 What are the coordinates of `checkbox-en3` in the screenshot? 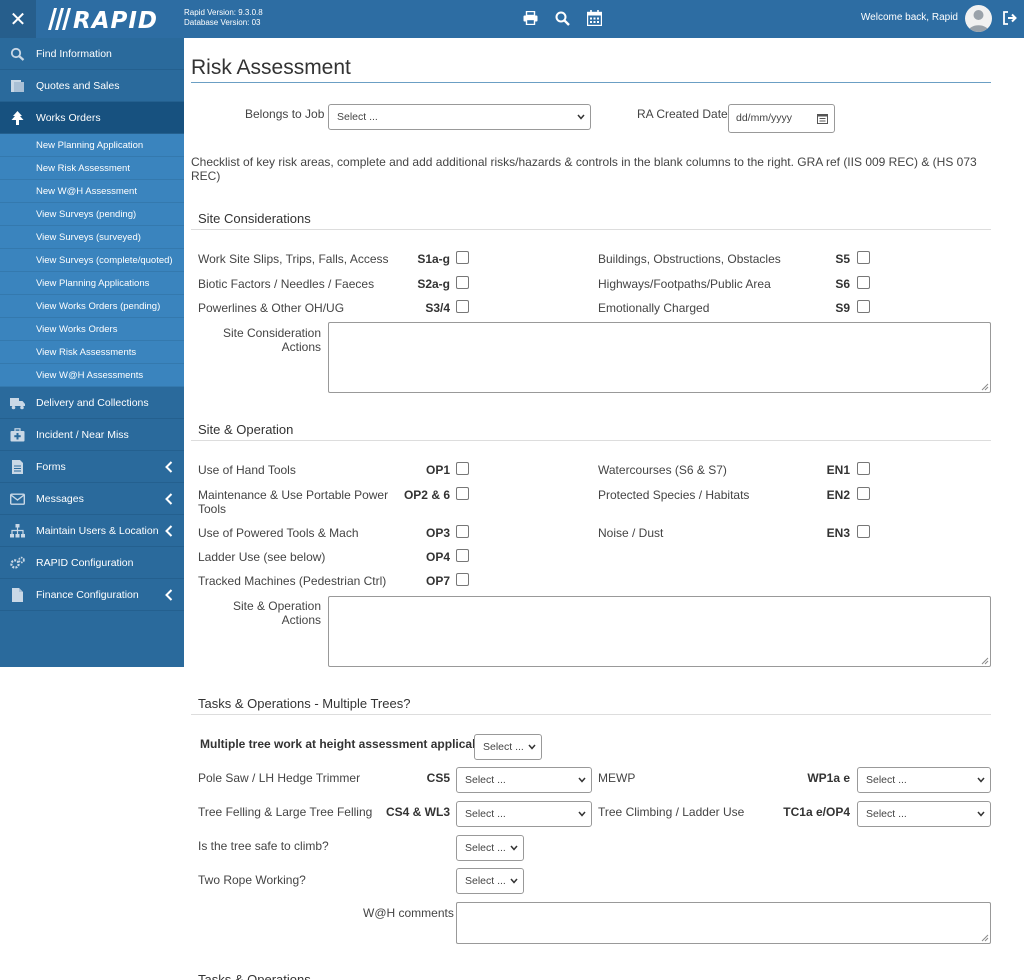 It's located at (863, 531).